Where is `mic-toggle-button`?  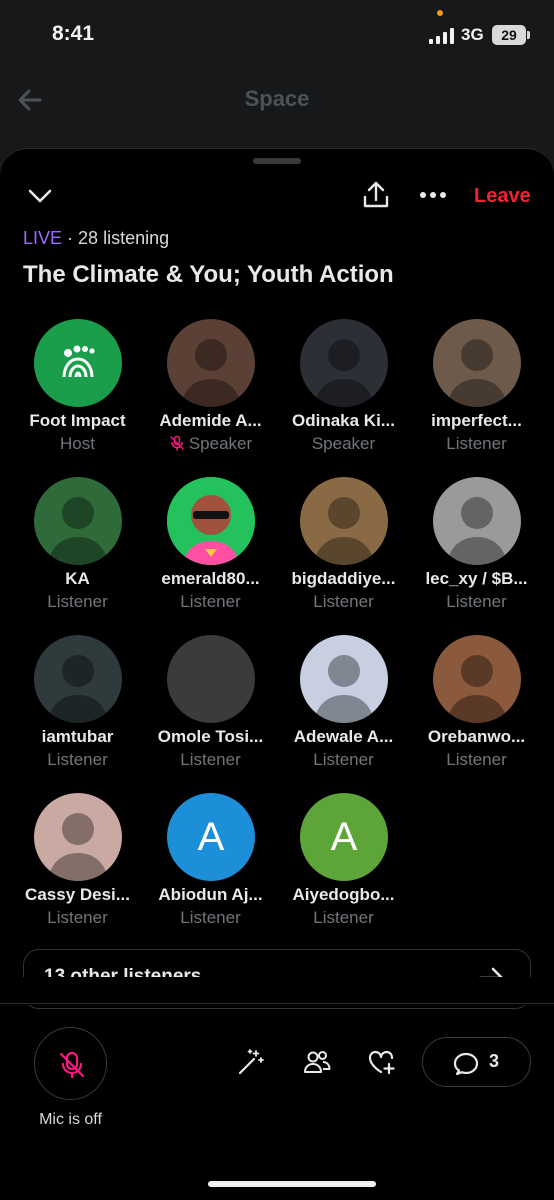
mic-toggle-button is located at coordinates (70, 1063).